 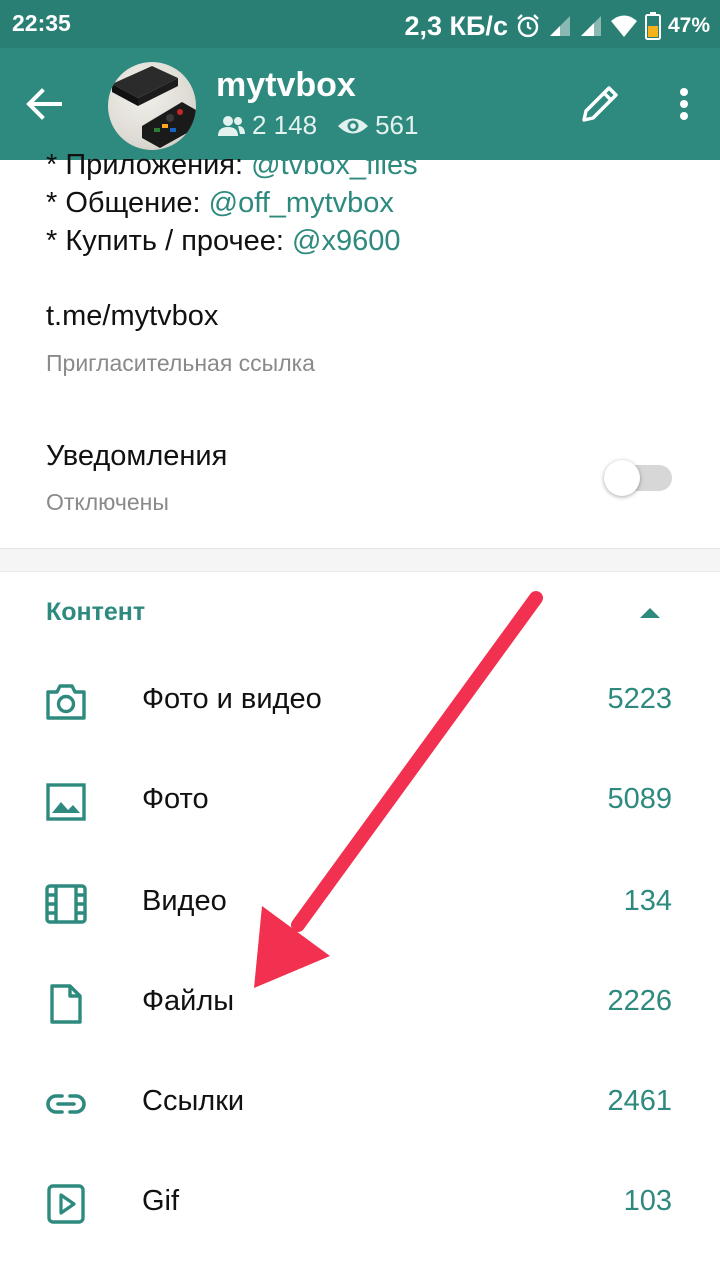 I want to click on media-row-count: 2461, so click(x=639, y=1101).